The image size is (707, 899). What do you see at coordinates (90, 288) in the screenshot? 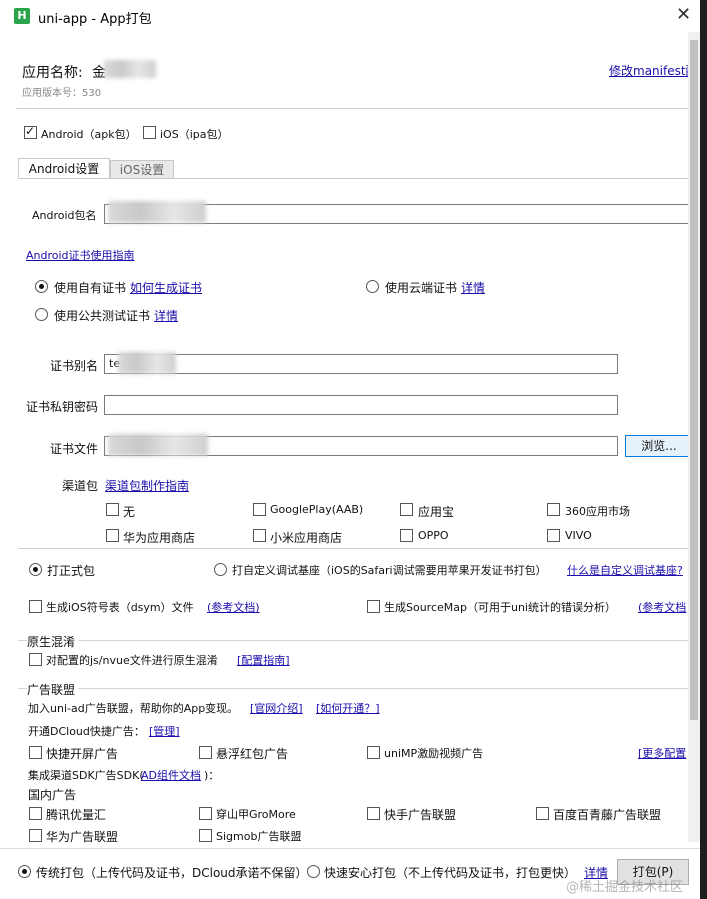
I see `own-cert-label: 使用自有证书` at bounding box center [90, 288].